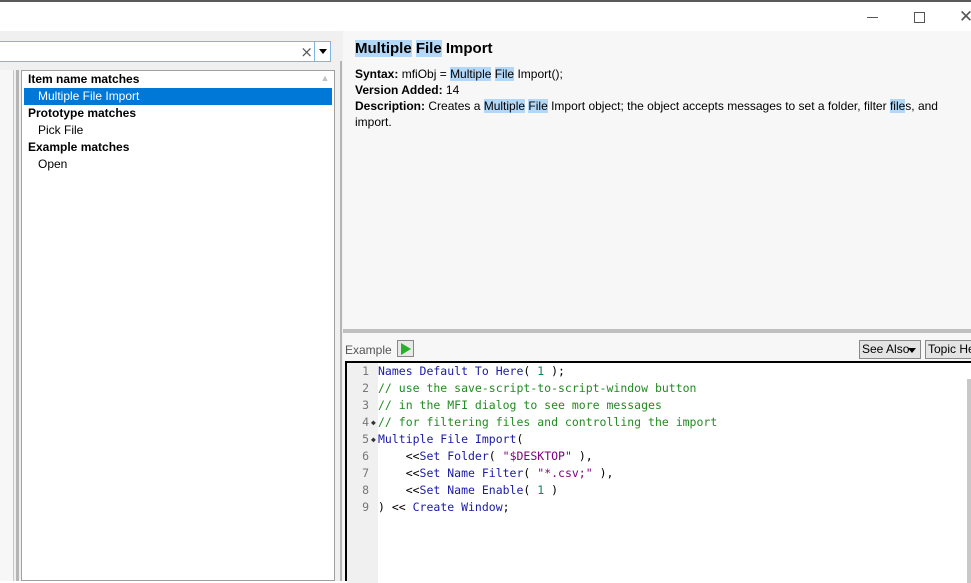 The image size is (971, 583). Describe the element at coordinates (365, 439) in the screenshot. I see `line-number: 5` at that location.